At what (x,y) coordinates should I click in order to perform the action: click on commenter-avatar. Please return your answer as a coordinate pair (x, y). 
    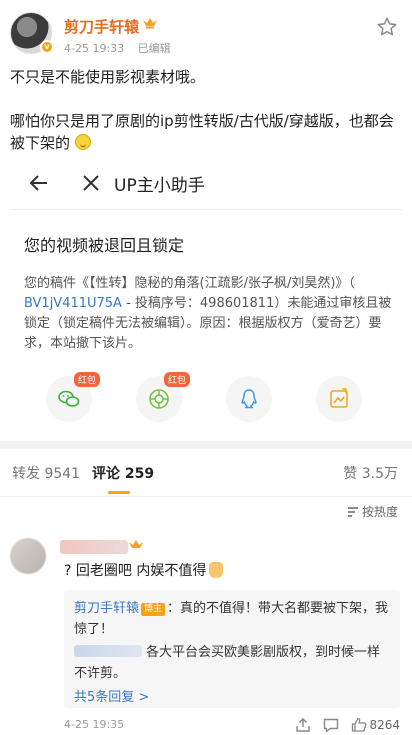
    Looking at the image, I should click on (28, 556).